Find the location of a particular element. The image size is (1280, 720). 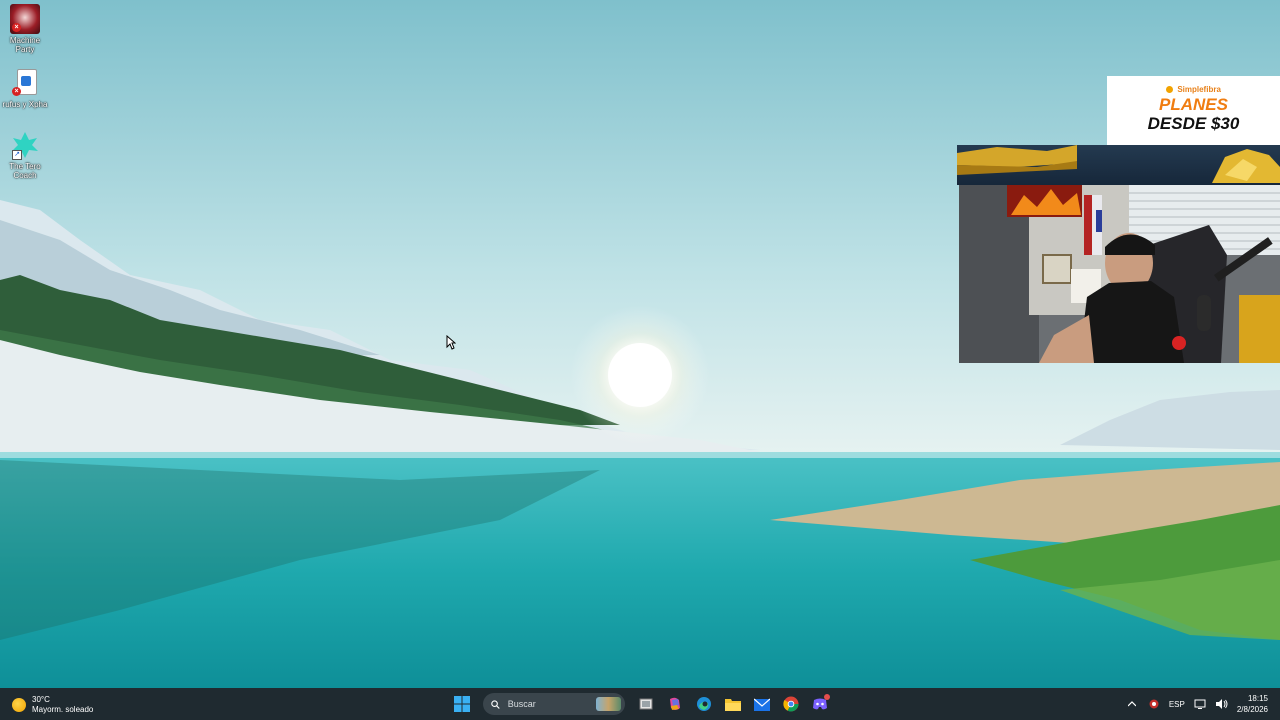

webcam-feed is located at coordinates (1119, 274).